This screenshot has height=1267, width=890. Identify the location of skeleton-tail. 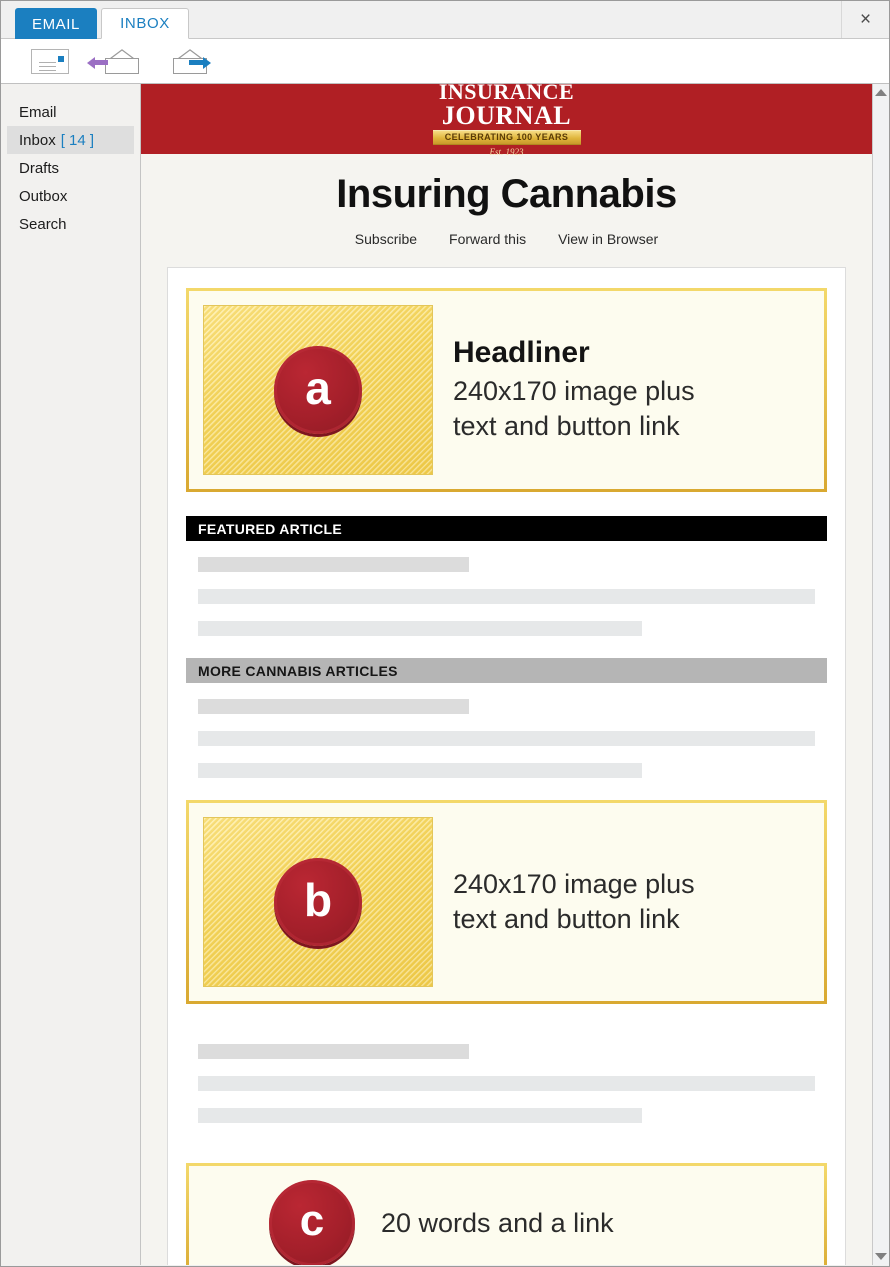
(506, 1086).